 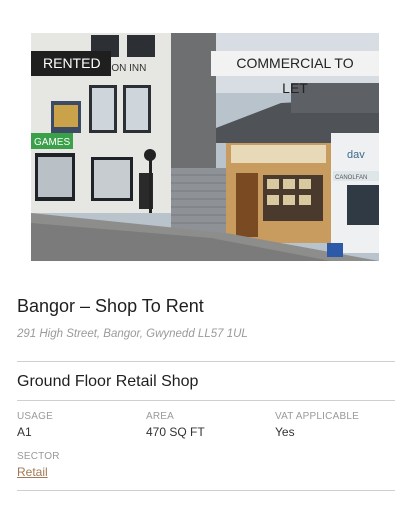 I want to click on vat-field: VAT APPLICABLE Yes, so click(x=317, y=425).